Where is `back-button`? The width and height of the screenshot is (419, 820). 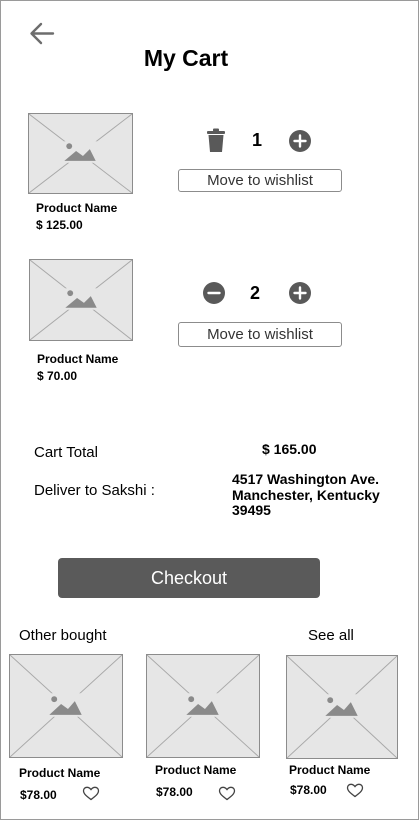 back-button is located at coordinates (42, 34).